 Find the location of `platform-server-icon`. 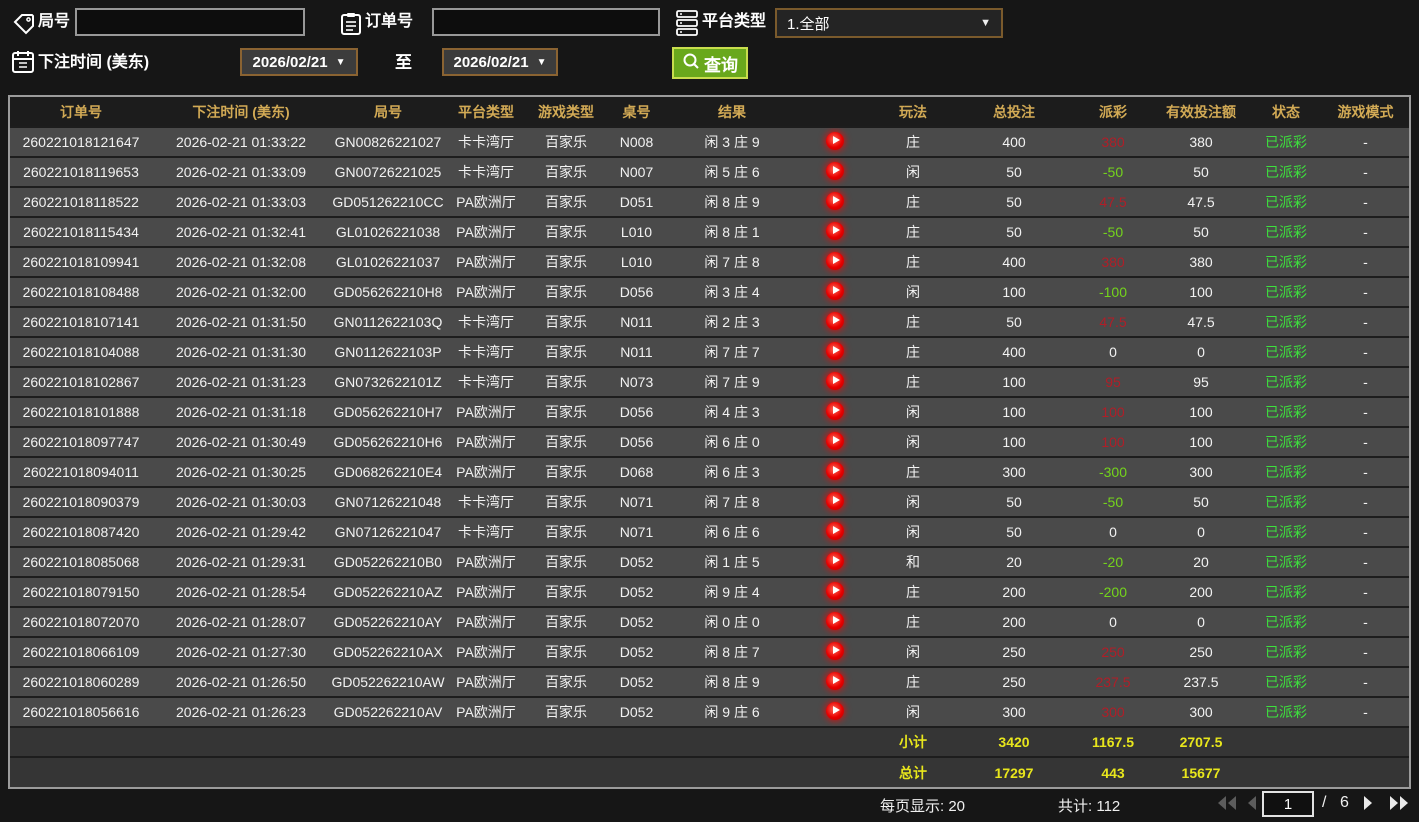

platform-server-icon is located at coordinates (687, 25).